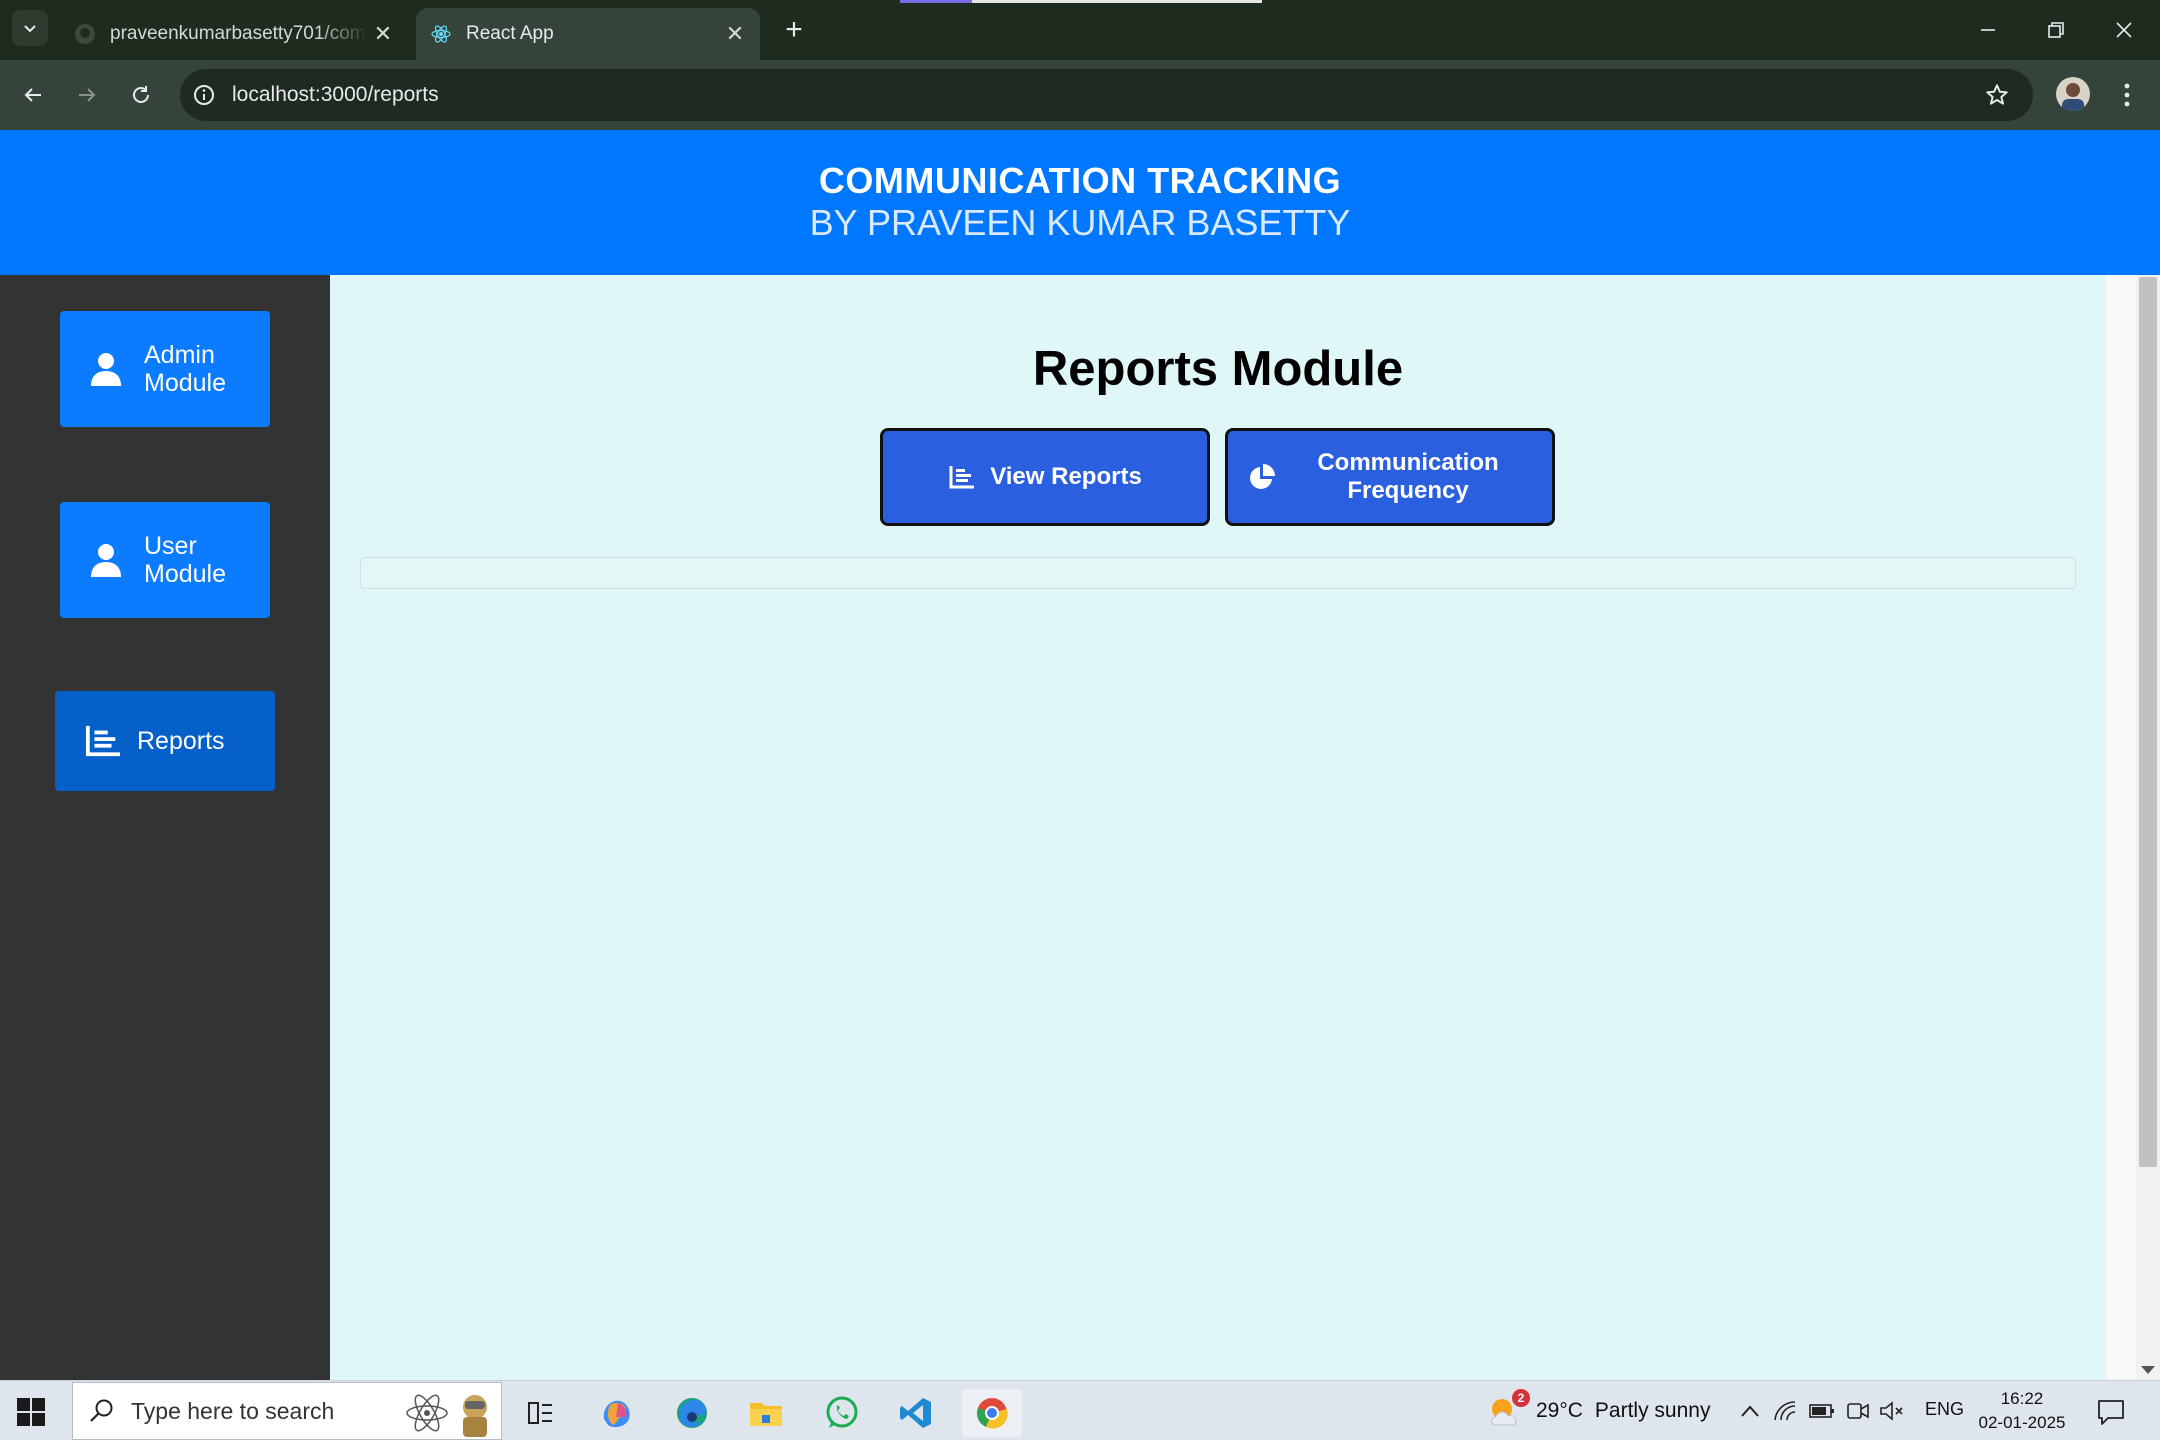 The image size is (2160, 1440). I want to click on profile-avatar, so click(2073, 94).